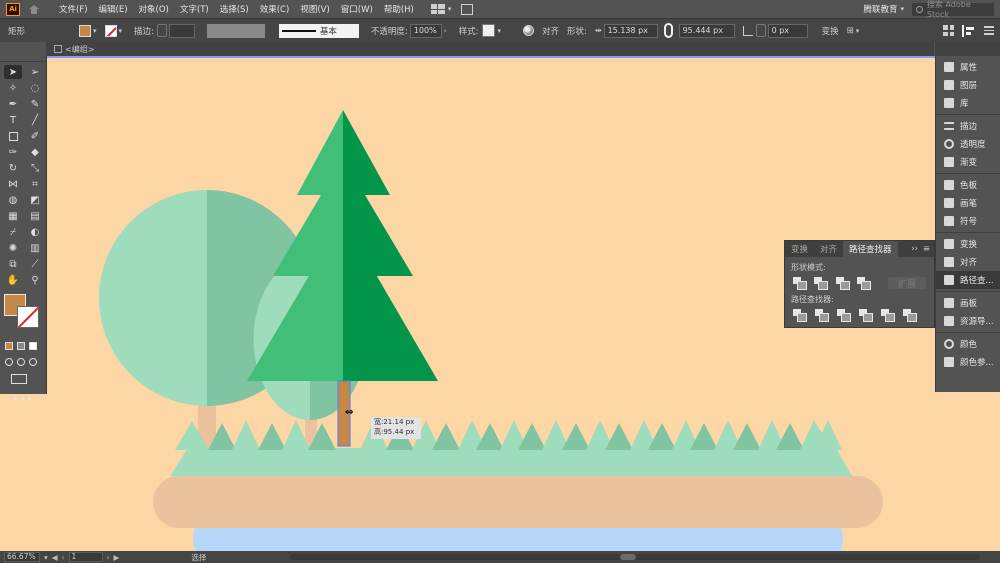 Image resolution: width=1000 pixels, height=563 pixels. What do you see at coordinates (23, 399) in the screenshot?
I see `more-tools-icon: •••` at bounding box center [23, 399].